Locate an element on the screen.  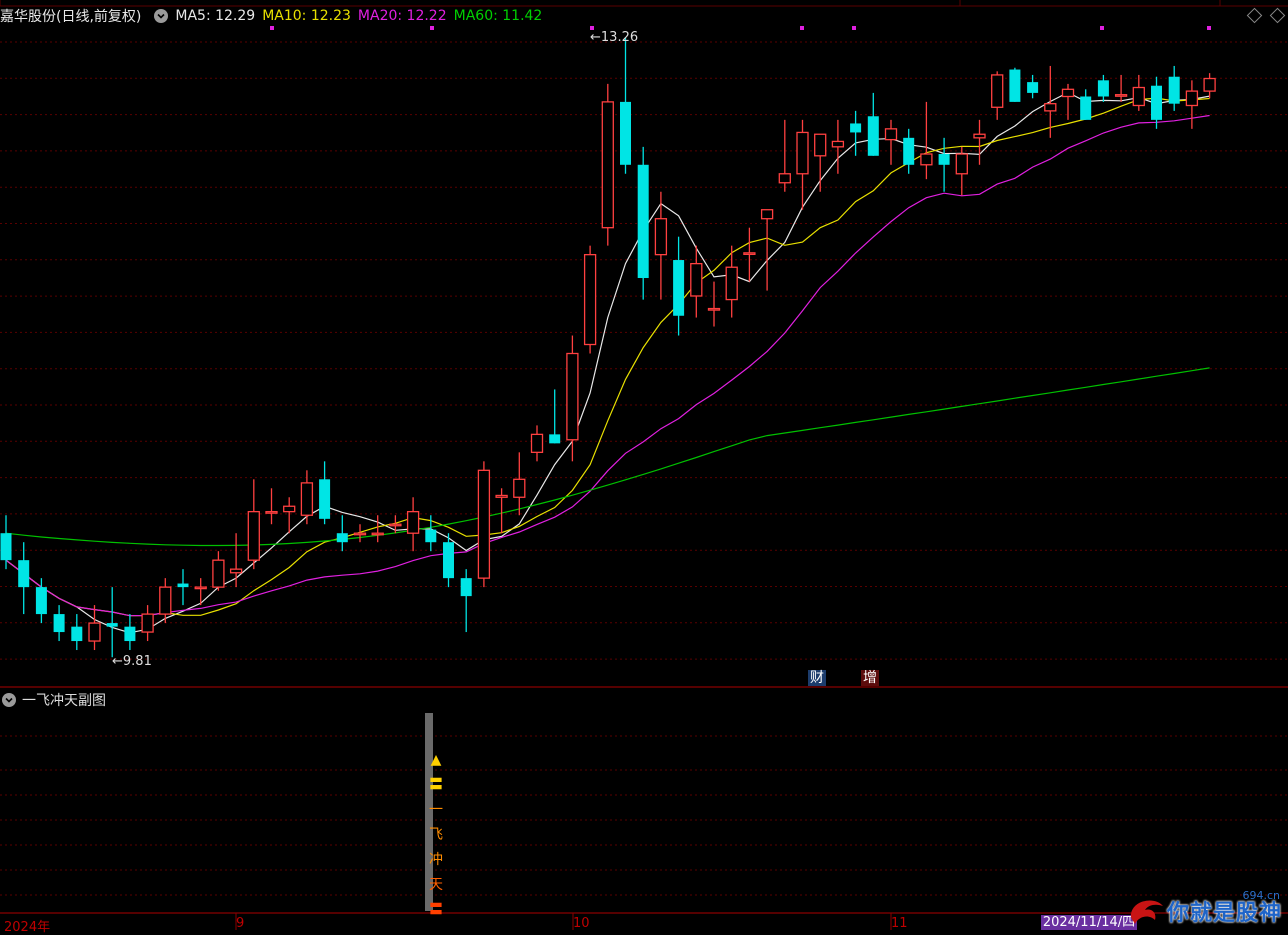
x-axis-label-oct: 10 is located at coordinates (581, 923).